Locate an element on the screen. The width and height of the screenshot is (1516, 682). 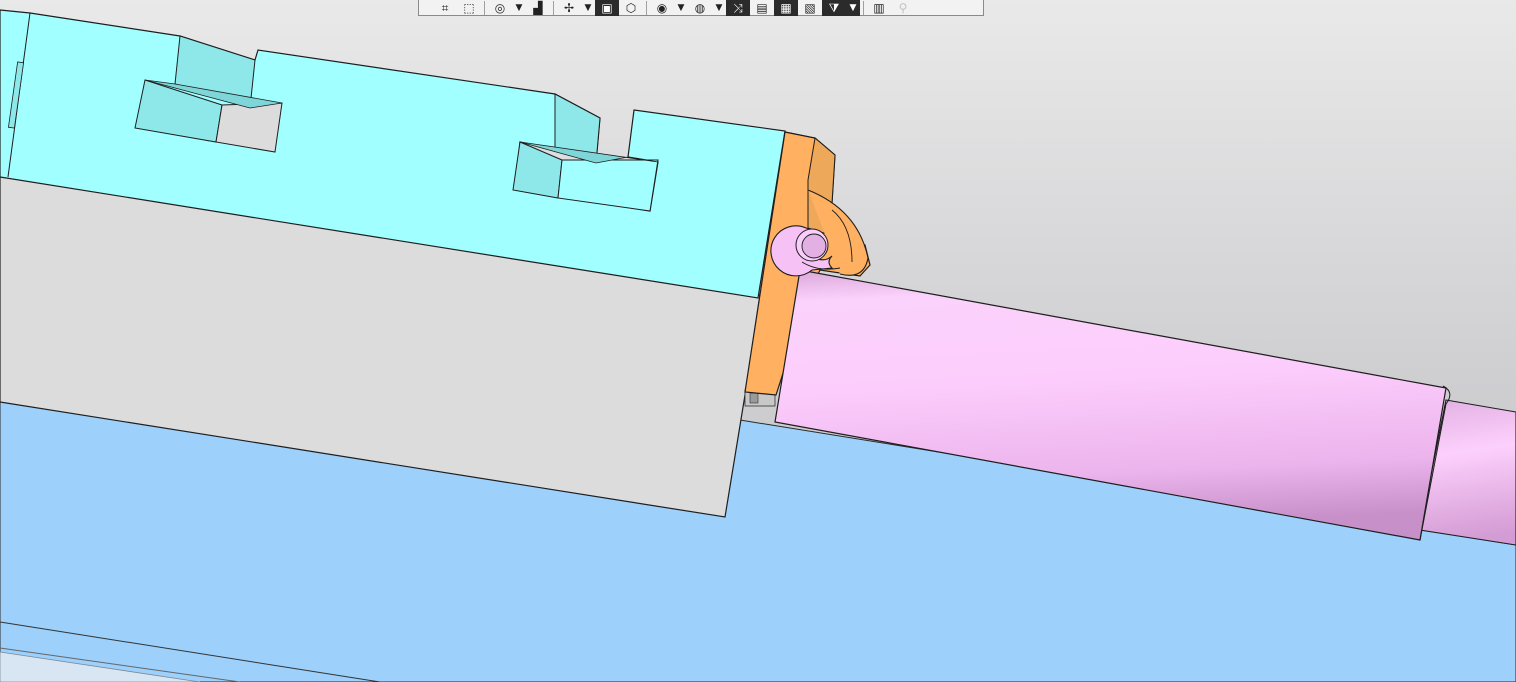
hide-show-icon: ◉ is located at coordinates (662, 8).